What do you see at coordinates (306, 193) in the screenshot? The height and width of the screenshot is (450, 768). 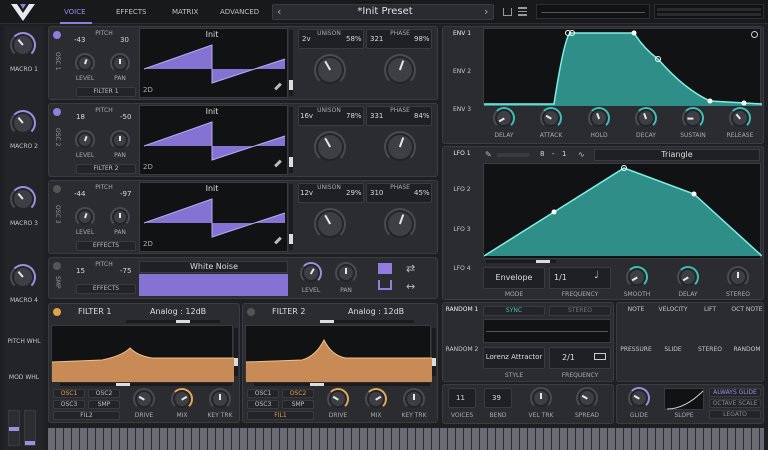 I see `osc-3-voices: 12v` at bounding box center [306, 193].